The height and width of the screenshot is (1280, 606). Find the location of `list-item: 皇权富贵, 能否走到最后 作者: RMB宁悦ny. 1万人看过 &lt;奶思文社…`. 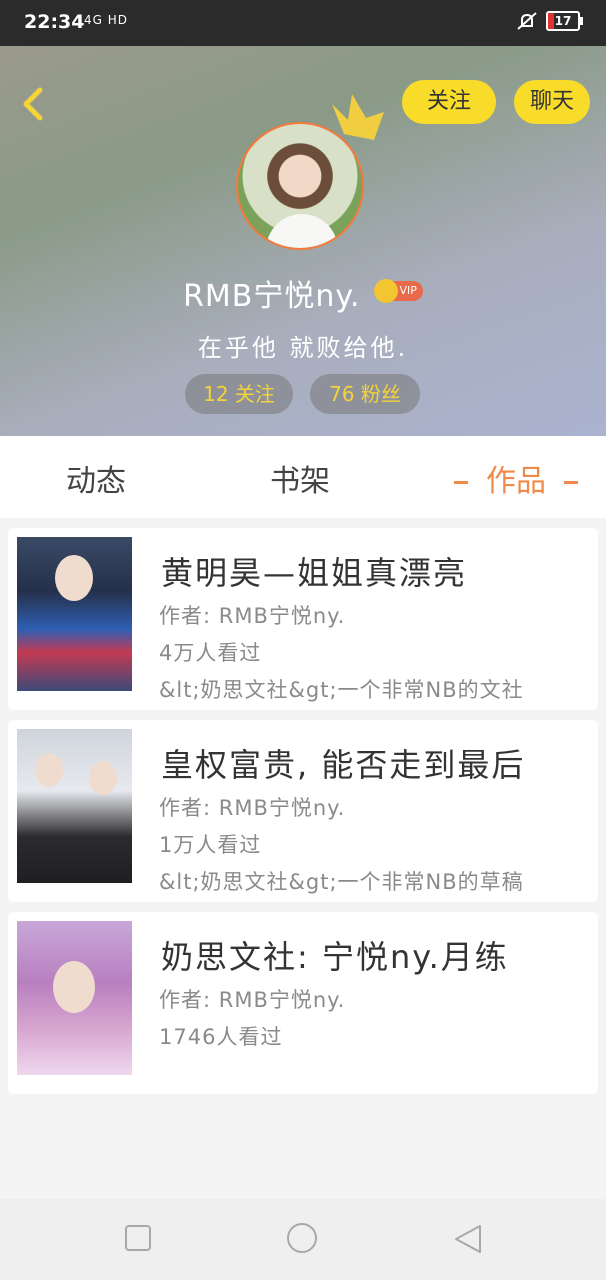

list-item: 皇权富贵, 能否走到最后 作者: RMB宁悦ny. 1万人看过 &lt;奶思文社… is located at coordinates (303, 811).